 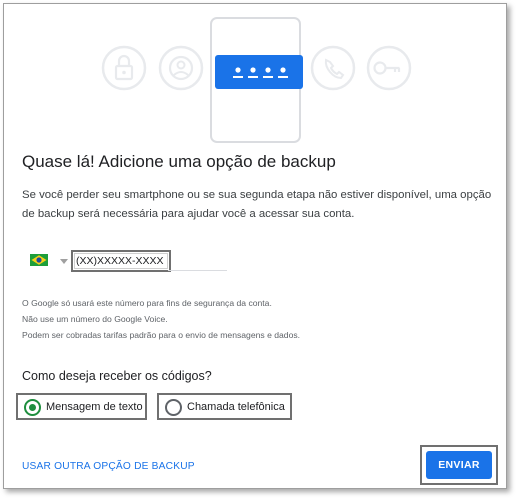 I want to click on send-button-highlight: ENVIAR, so click(x=459, y=465).